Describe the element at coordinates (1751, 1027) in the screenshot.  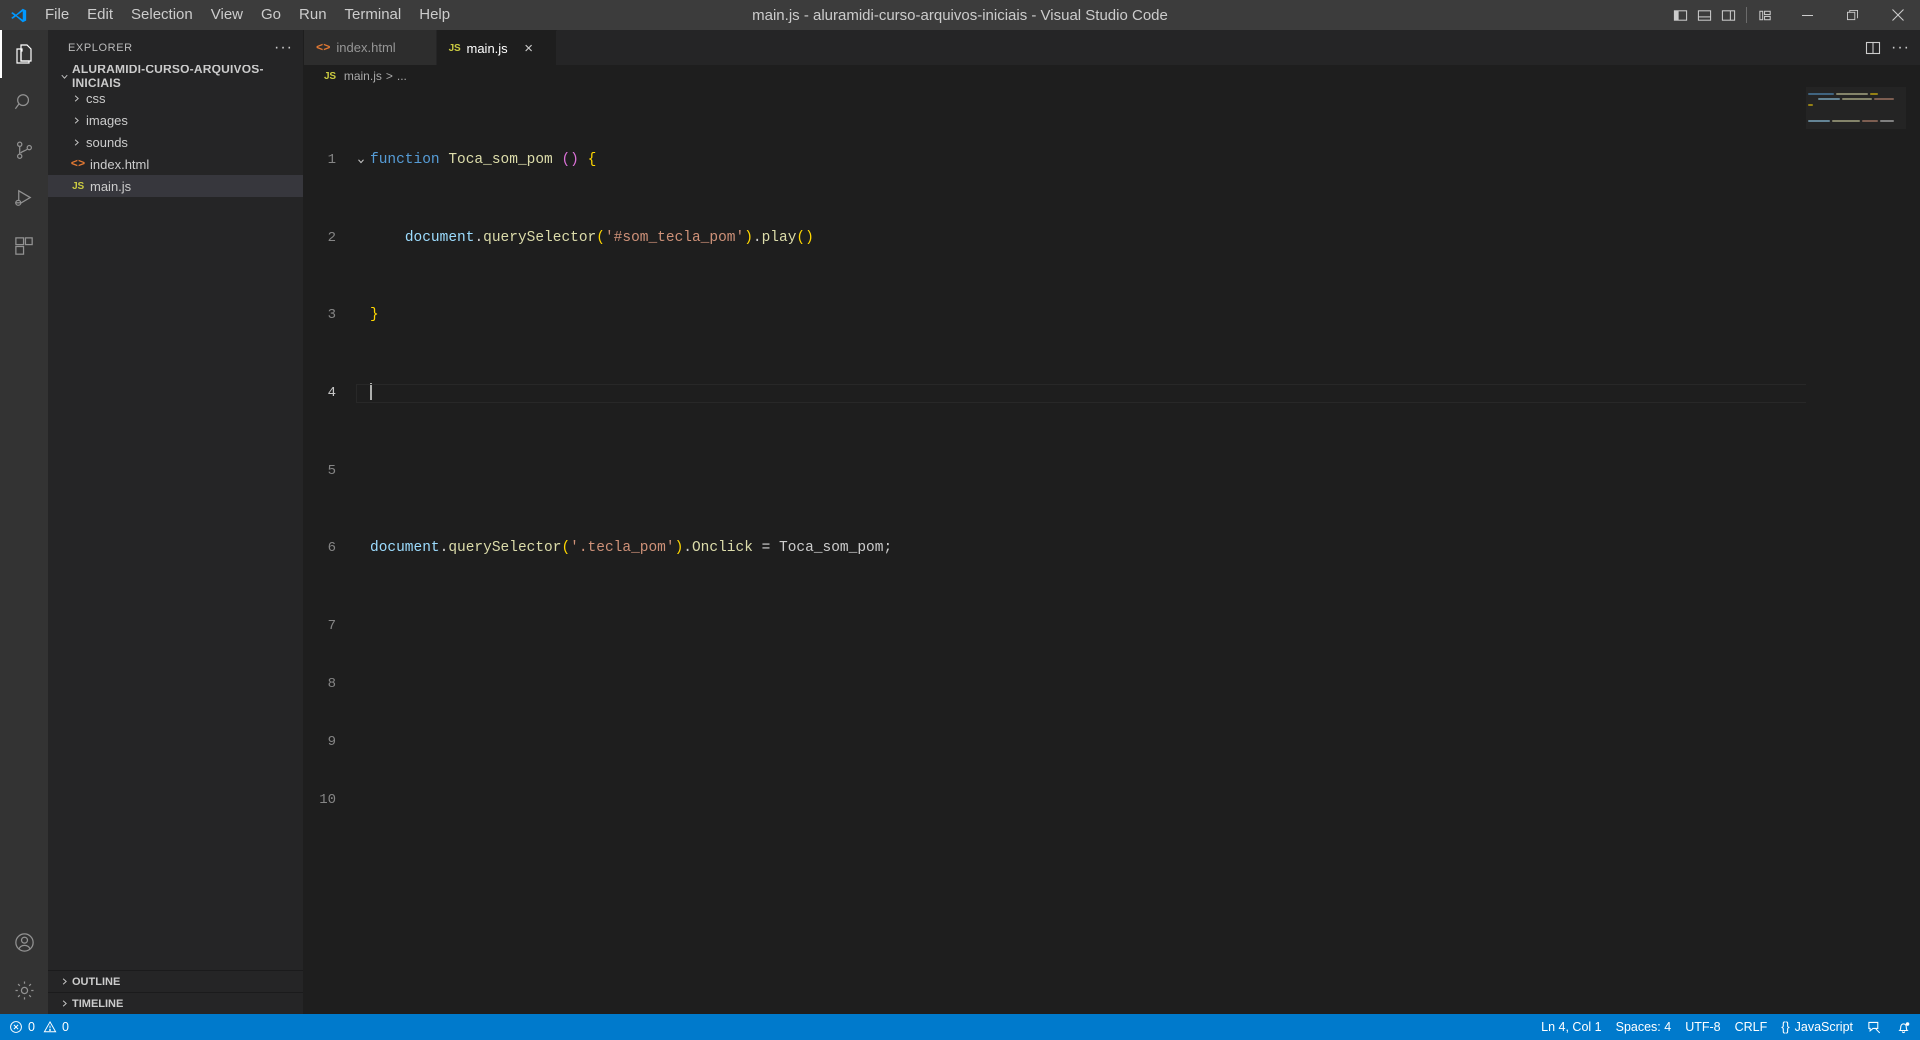
I see `status-eol: CRLF` at that location.